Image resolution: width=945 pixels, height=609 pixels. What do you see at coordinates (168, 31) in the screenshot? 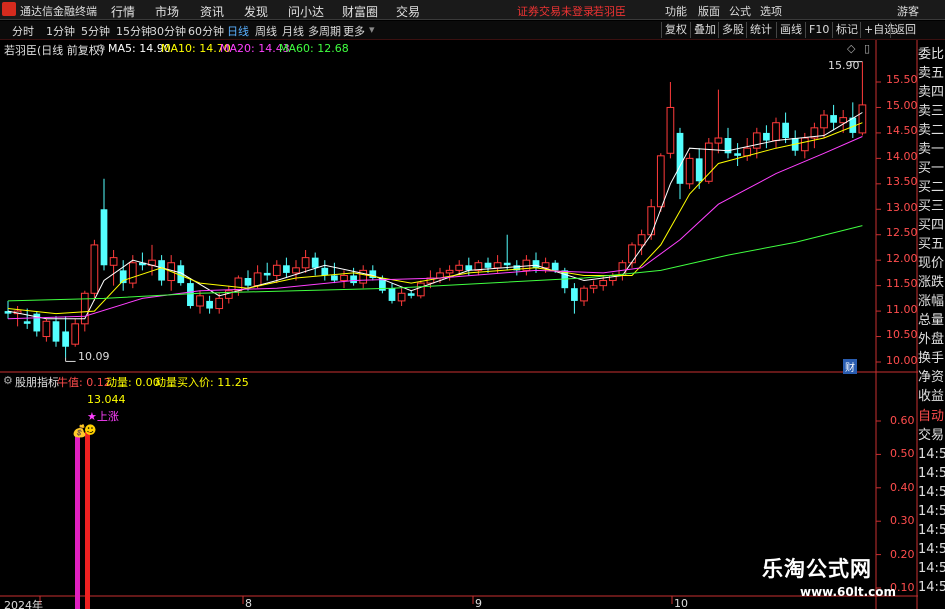
I see `period-30min: 30分钟` at bounding box center [168, 31].